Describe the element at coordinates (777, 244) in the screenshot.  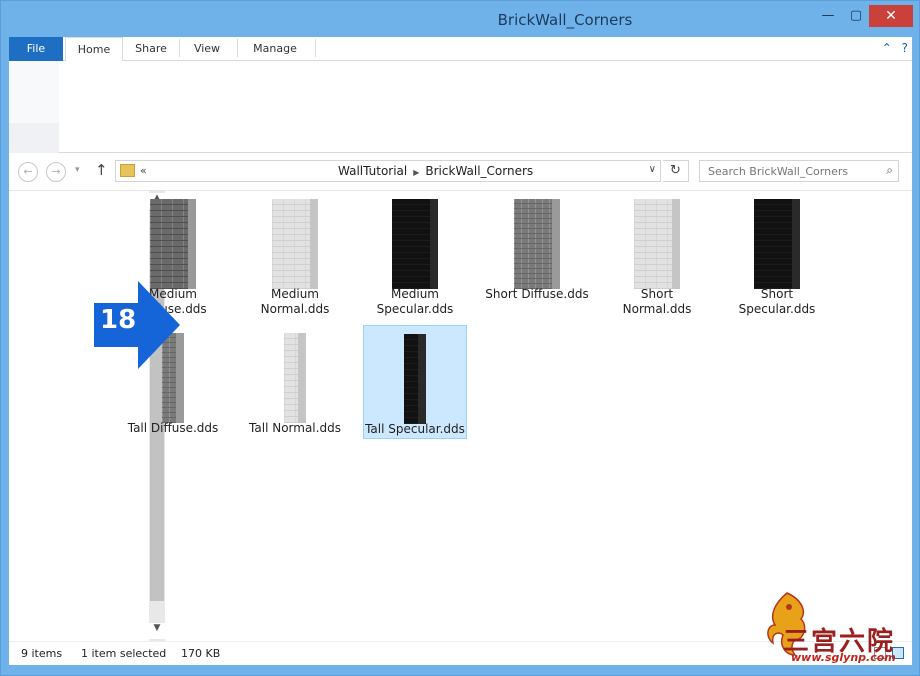
I see `short-specular-thumbnail` at that location.